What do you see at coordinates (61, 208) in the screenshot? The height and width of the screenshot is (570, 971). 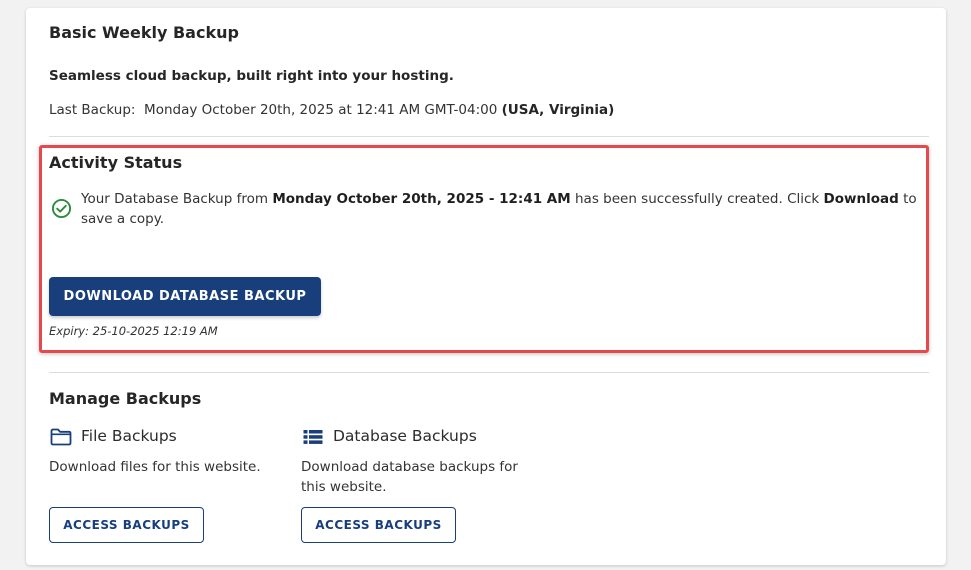 I see `check-circle-icon` at bounding box center [61, 208].